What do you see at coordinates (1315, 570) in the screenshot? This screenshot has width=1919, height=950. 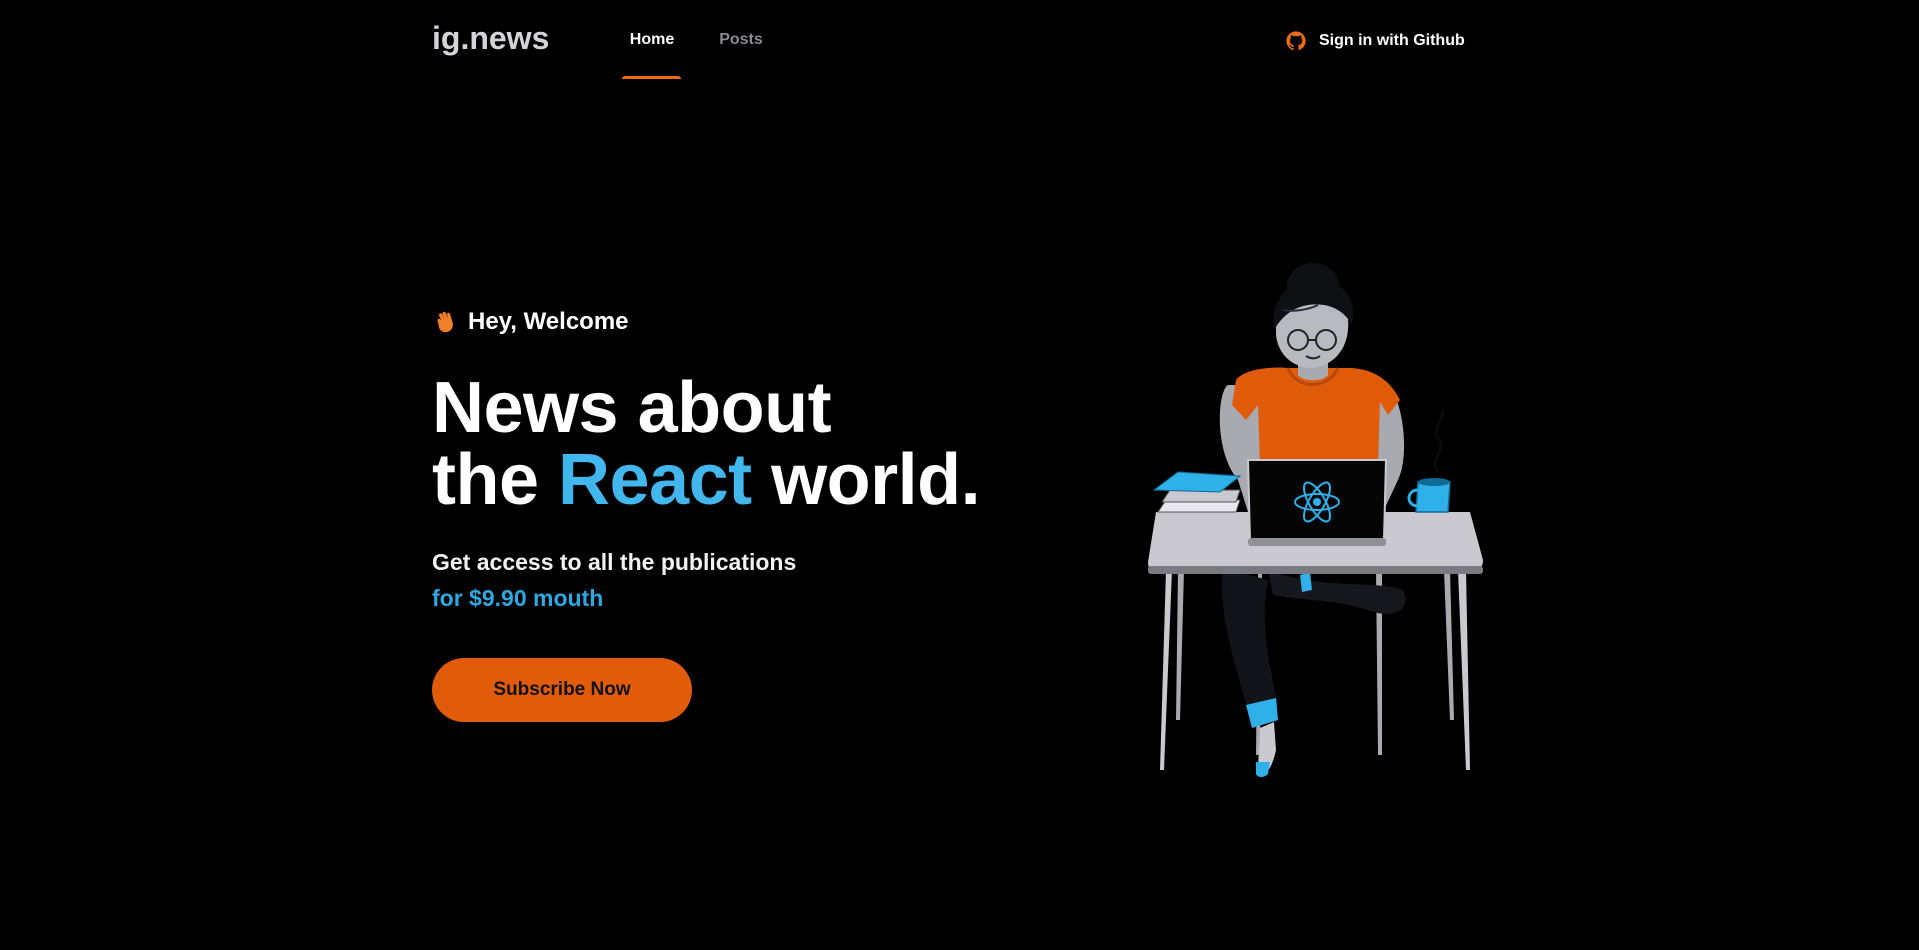 I see `desk-edge` at bounding box center [1315, 570].